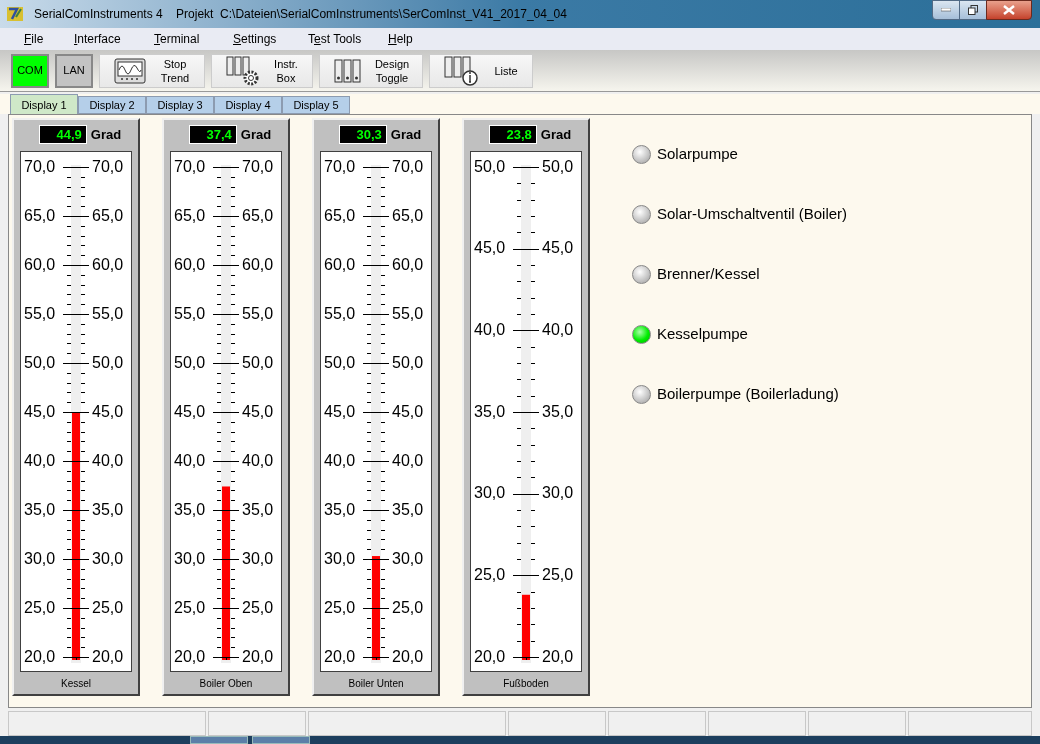 This screenshot has width=1040, height=744. What do you see at coordinates (248, 105) in the screenshot?
I see `tab: Display 4` at bounding box center [248, 105].